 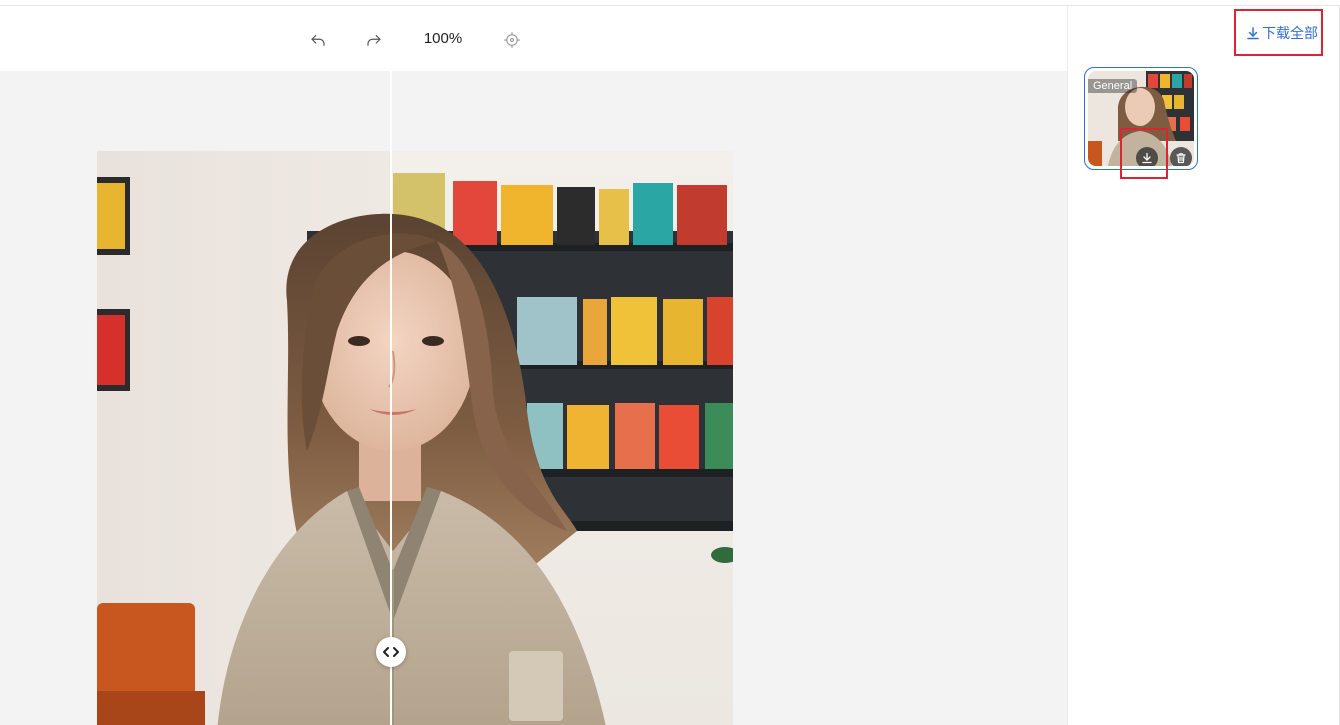 What do you see at coordinates (533, 38) in the screenshot?
I see `editor-toolbar: 100%` at bounding box center [533, 38].